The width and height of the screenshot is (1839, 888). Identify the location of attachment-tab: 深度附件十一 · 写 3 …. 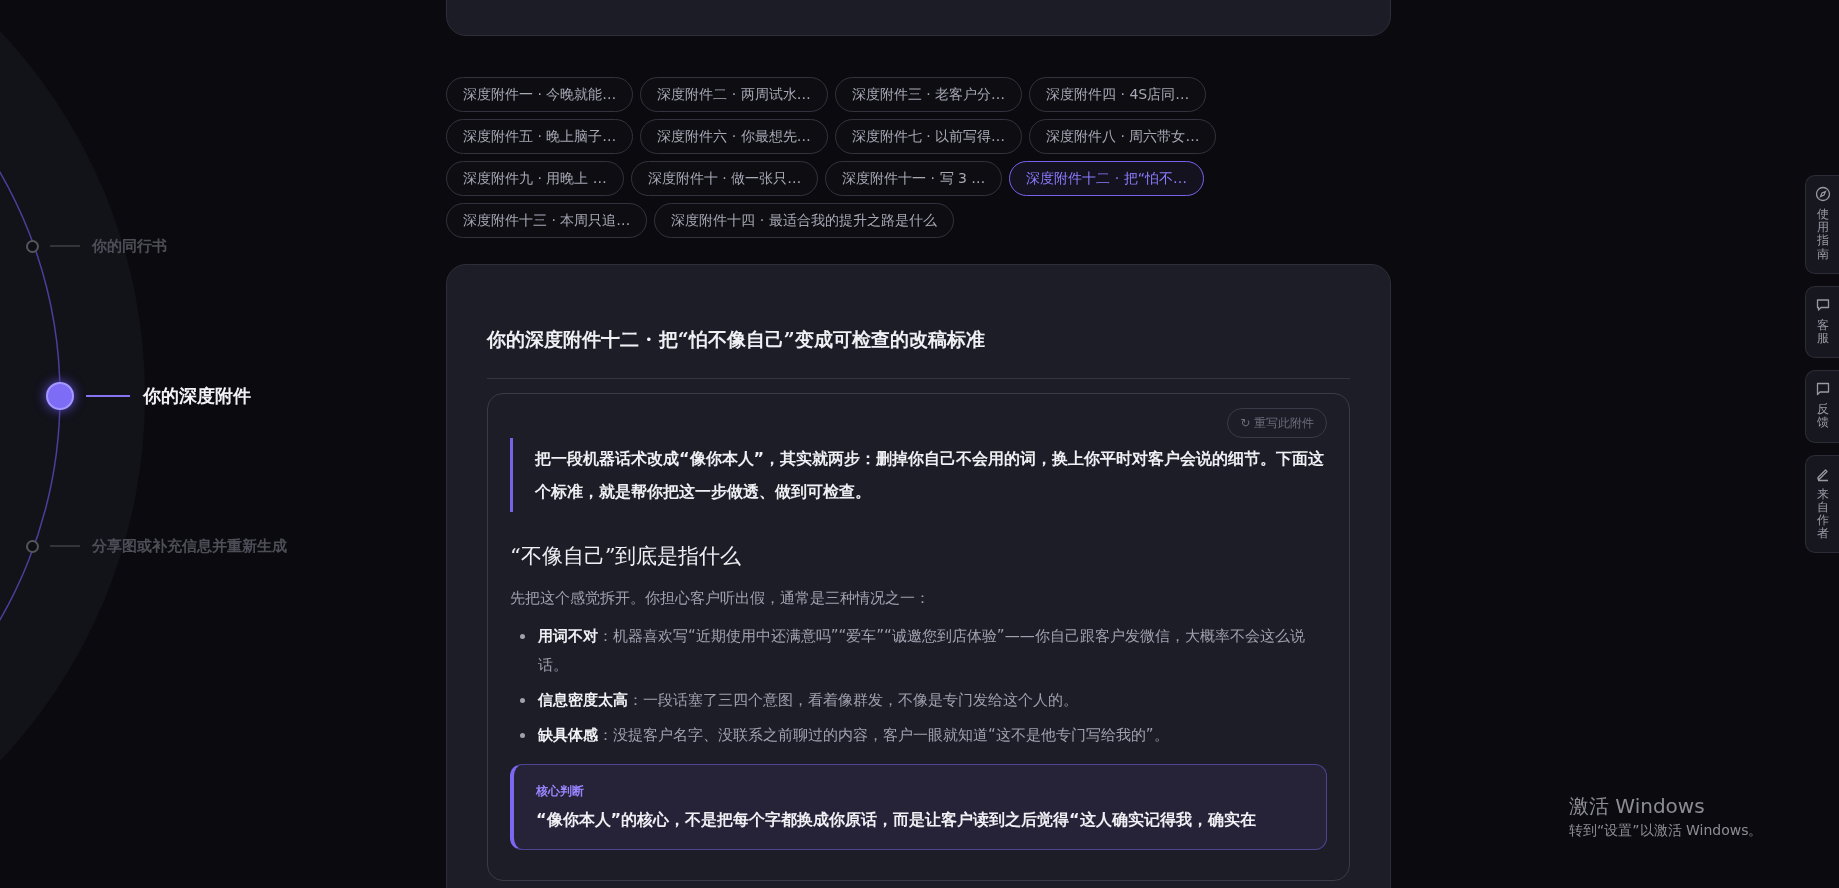
(914, 178).